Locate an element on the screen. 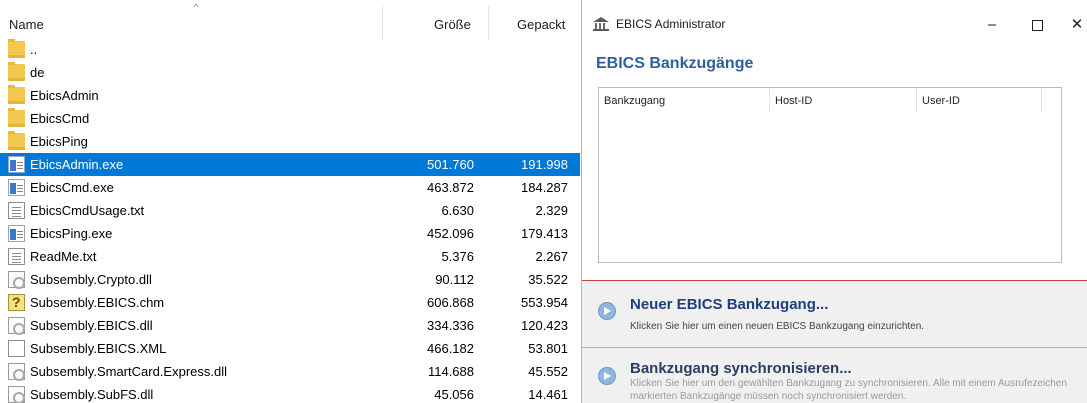 The height and width of the screenshot is (403, 1087). file-packed-size: 53.801 is located at coordinates (548, 348).